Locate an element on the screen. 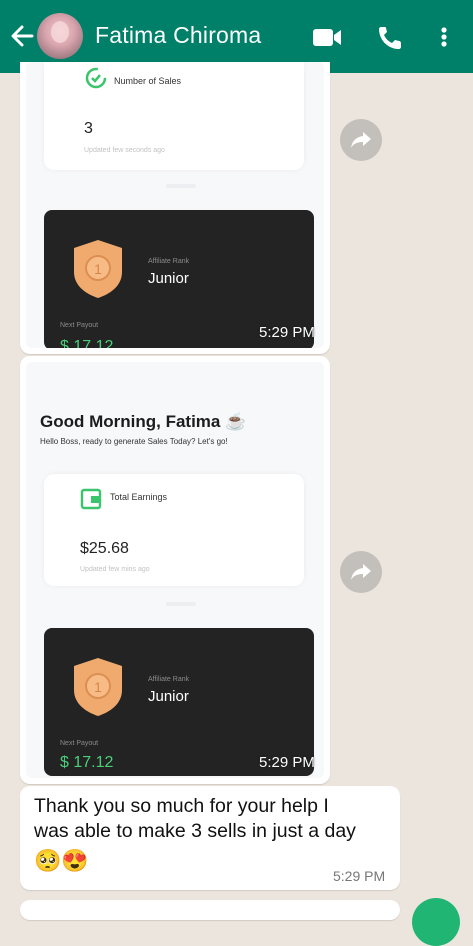 The height and width of the screenshot is (946, 473). message-line: Thank you so much for your help I is located at coordinates (181, 806).